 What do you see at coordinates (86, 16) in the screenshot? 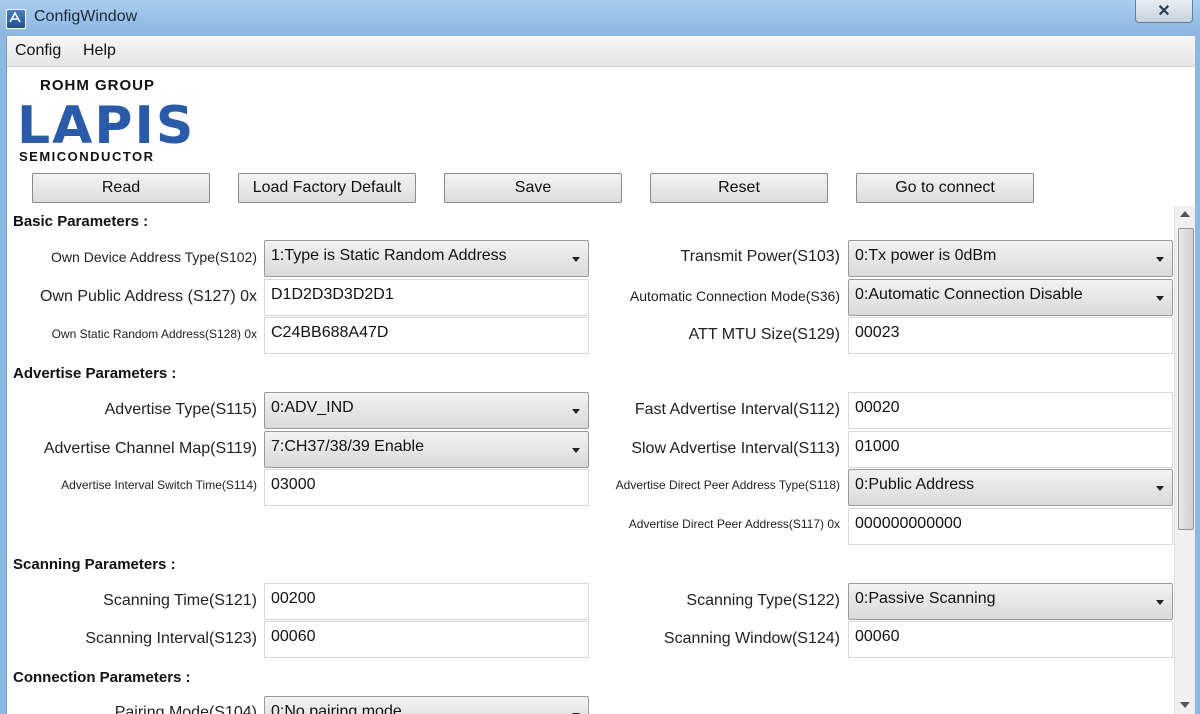
I see `window-title: ConfigWindow` at bounding box center [86, 16].